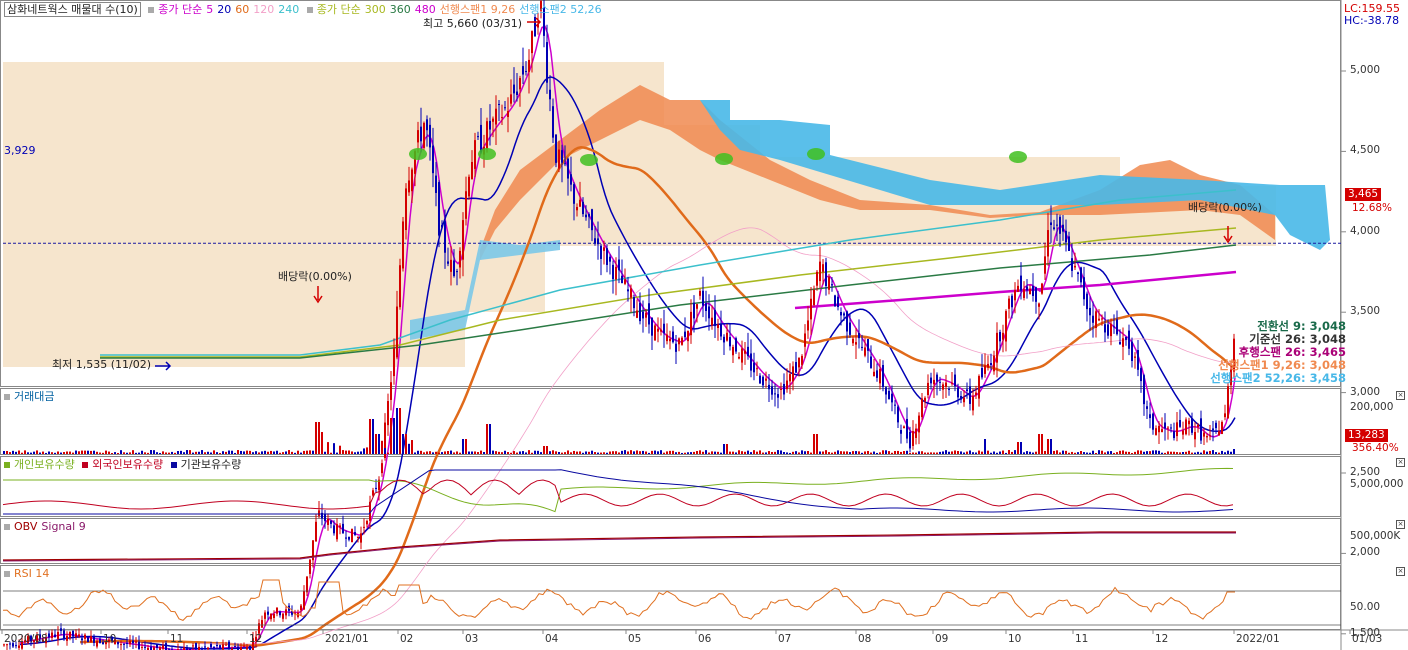 The image size is (1408, 650). Describe the element at coordinates (1225, 207) in the screenshot. I see `dividend-label-2: 배당락(0.00%)` at that location.